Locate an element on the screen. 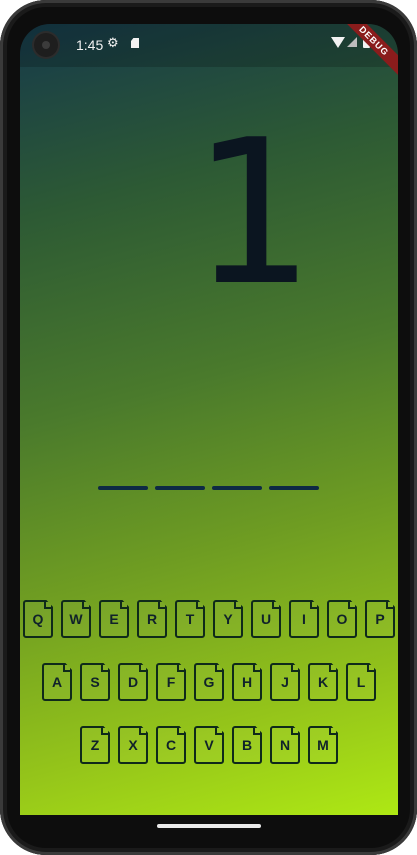 This screenshot has height=855, width=417. key-label: H is located at coordinates (247, 682).